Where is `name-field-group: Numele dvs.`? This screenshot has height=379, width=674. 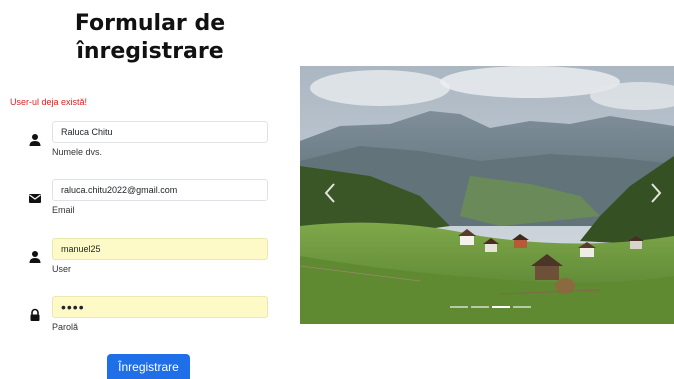
name-field-group: Numele dvs. is located at coordinates (150, 146).